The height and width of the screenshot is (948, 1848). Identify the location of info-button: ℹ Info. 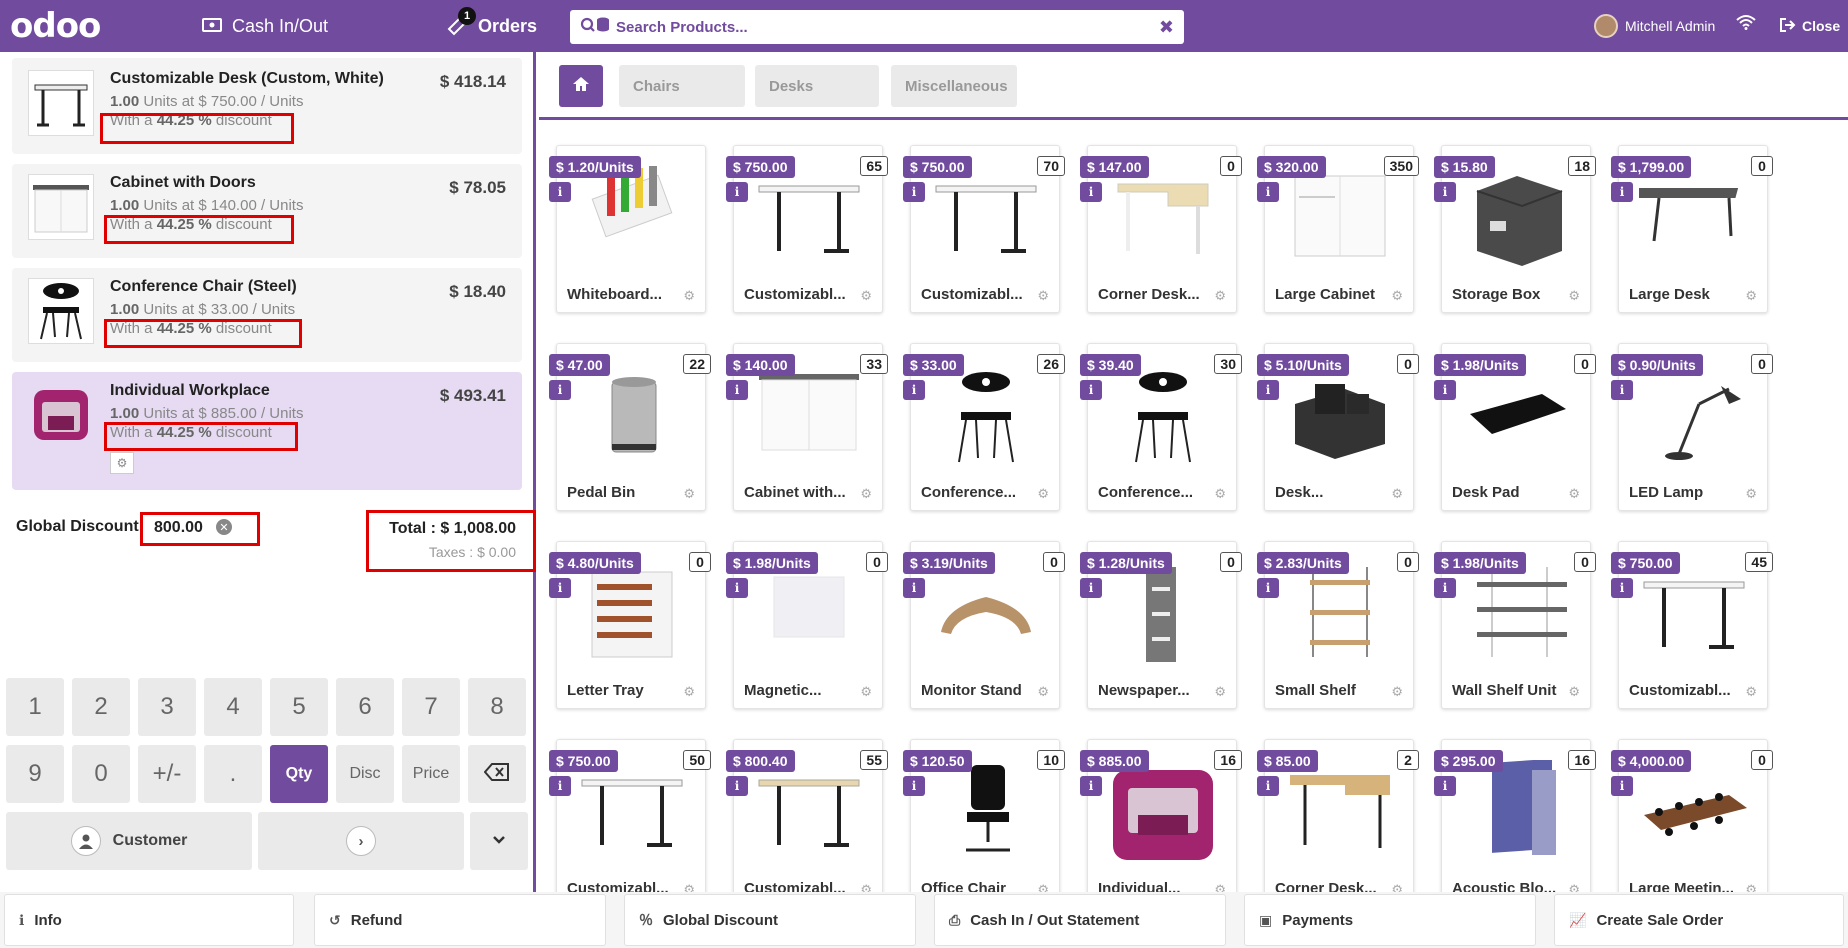
(149, 920).